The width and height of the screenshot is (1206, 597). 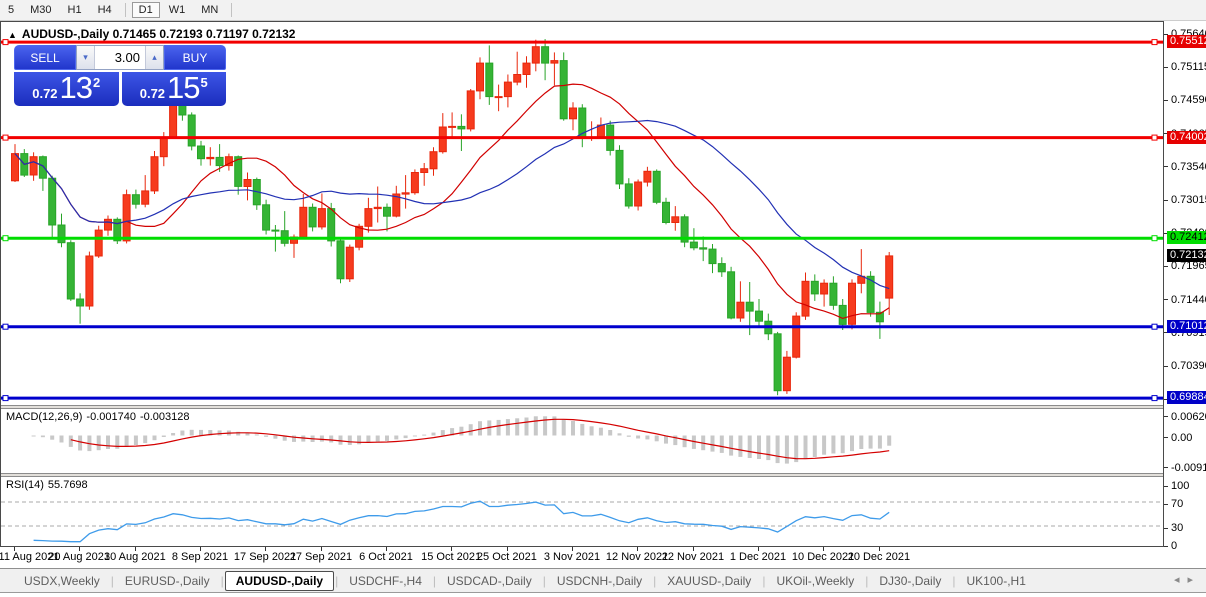 I want to click on macd-scale-label: 0.006201, so click(x=1188, y=416).